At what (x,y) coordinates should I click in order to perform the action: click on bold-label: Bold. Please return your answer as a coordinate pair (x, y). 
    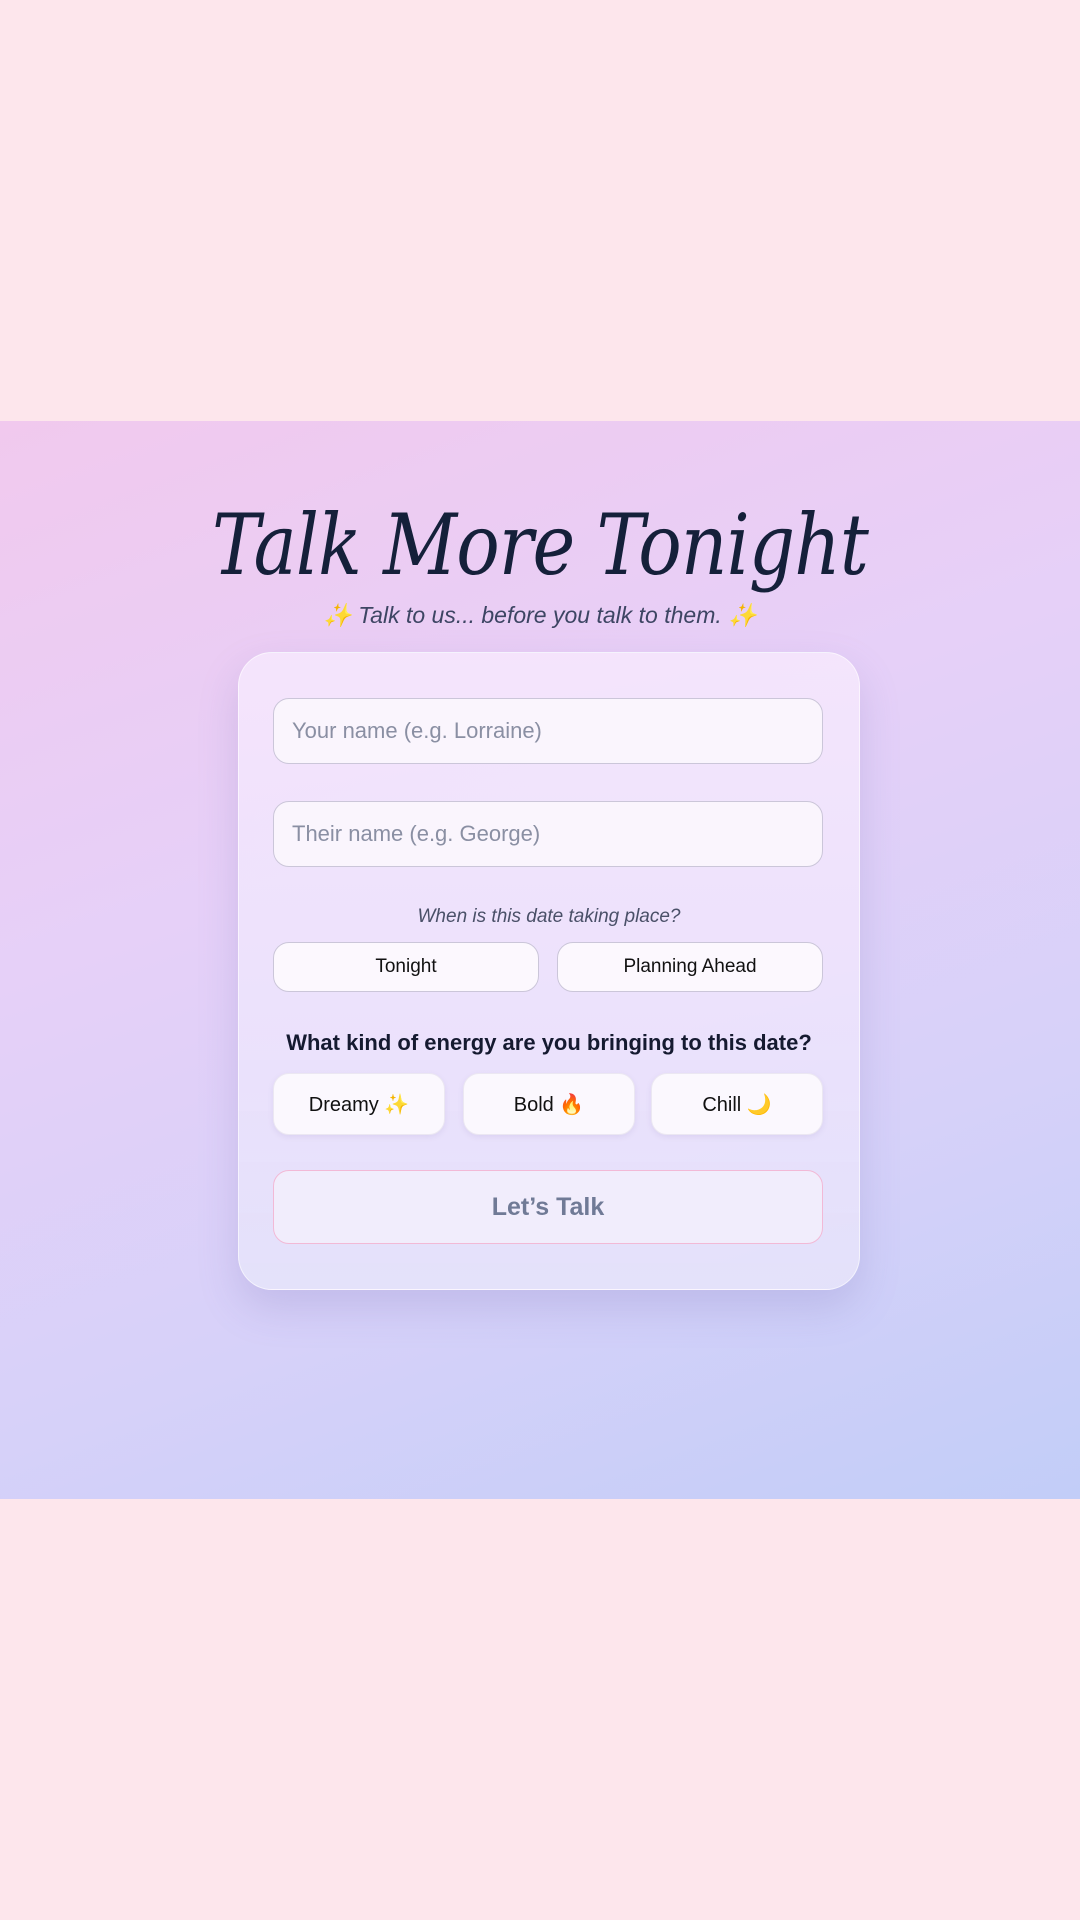
    Looking at the image, I should click on (533, 1104).